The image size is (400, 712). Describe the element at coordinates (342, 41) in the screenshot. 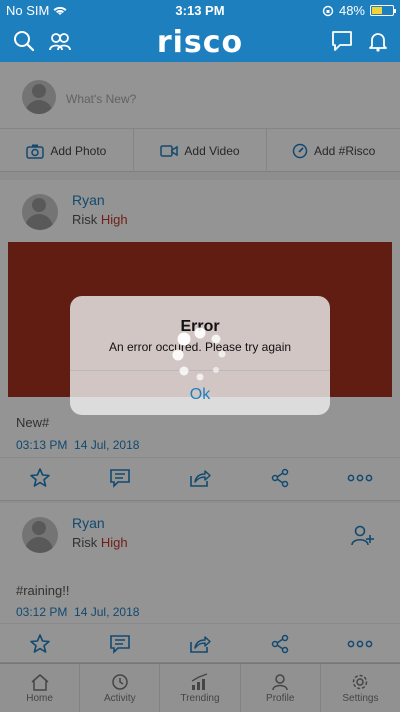

I see `chat-icon` at that location.